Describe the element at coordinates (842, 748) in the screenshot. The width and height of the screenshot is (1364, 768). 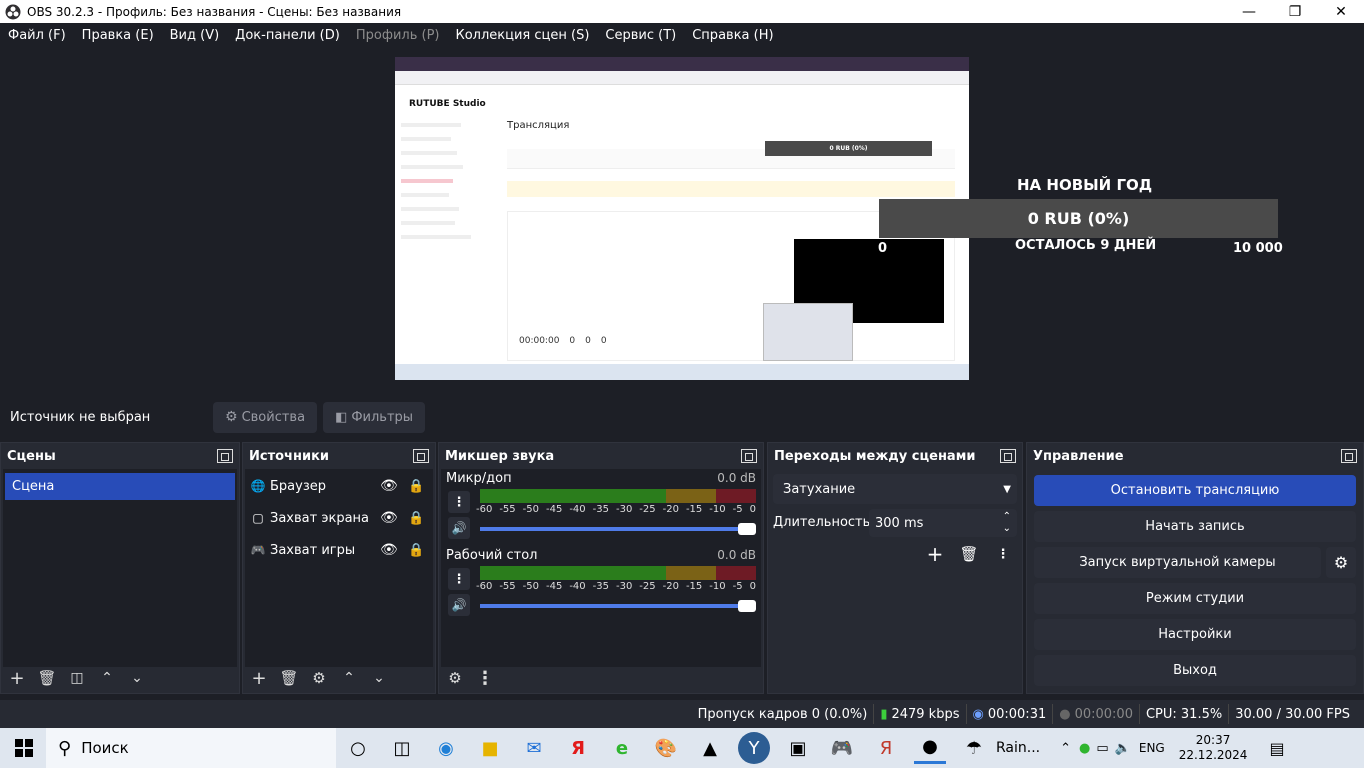
I see `game-icon: 🎮` at that location.